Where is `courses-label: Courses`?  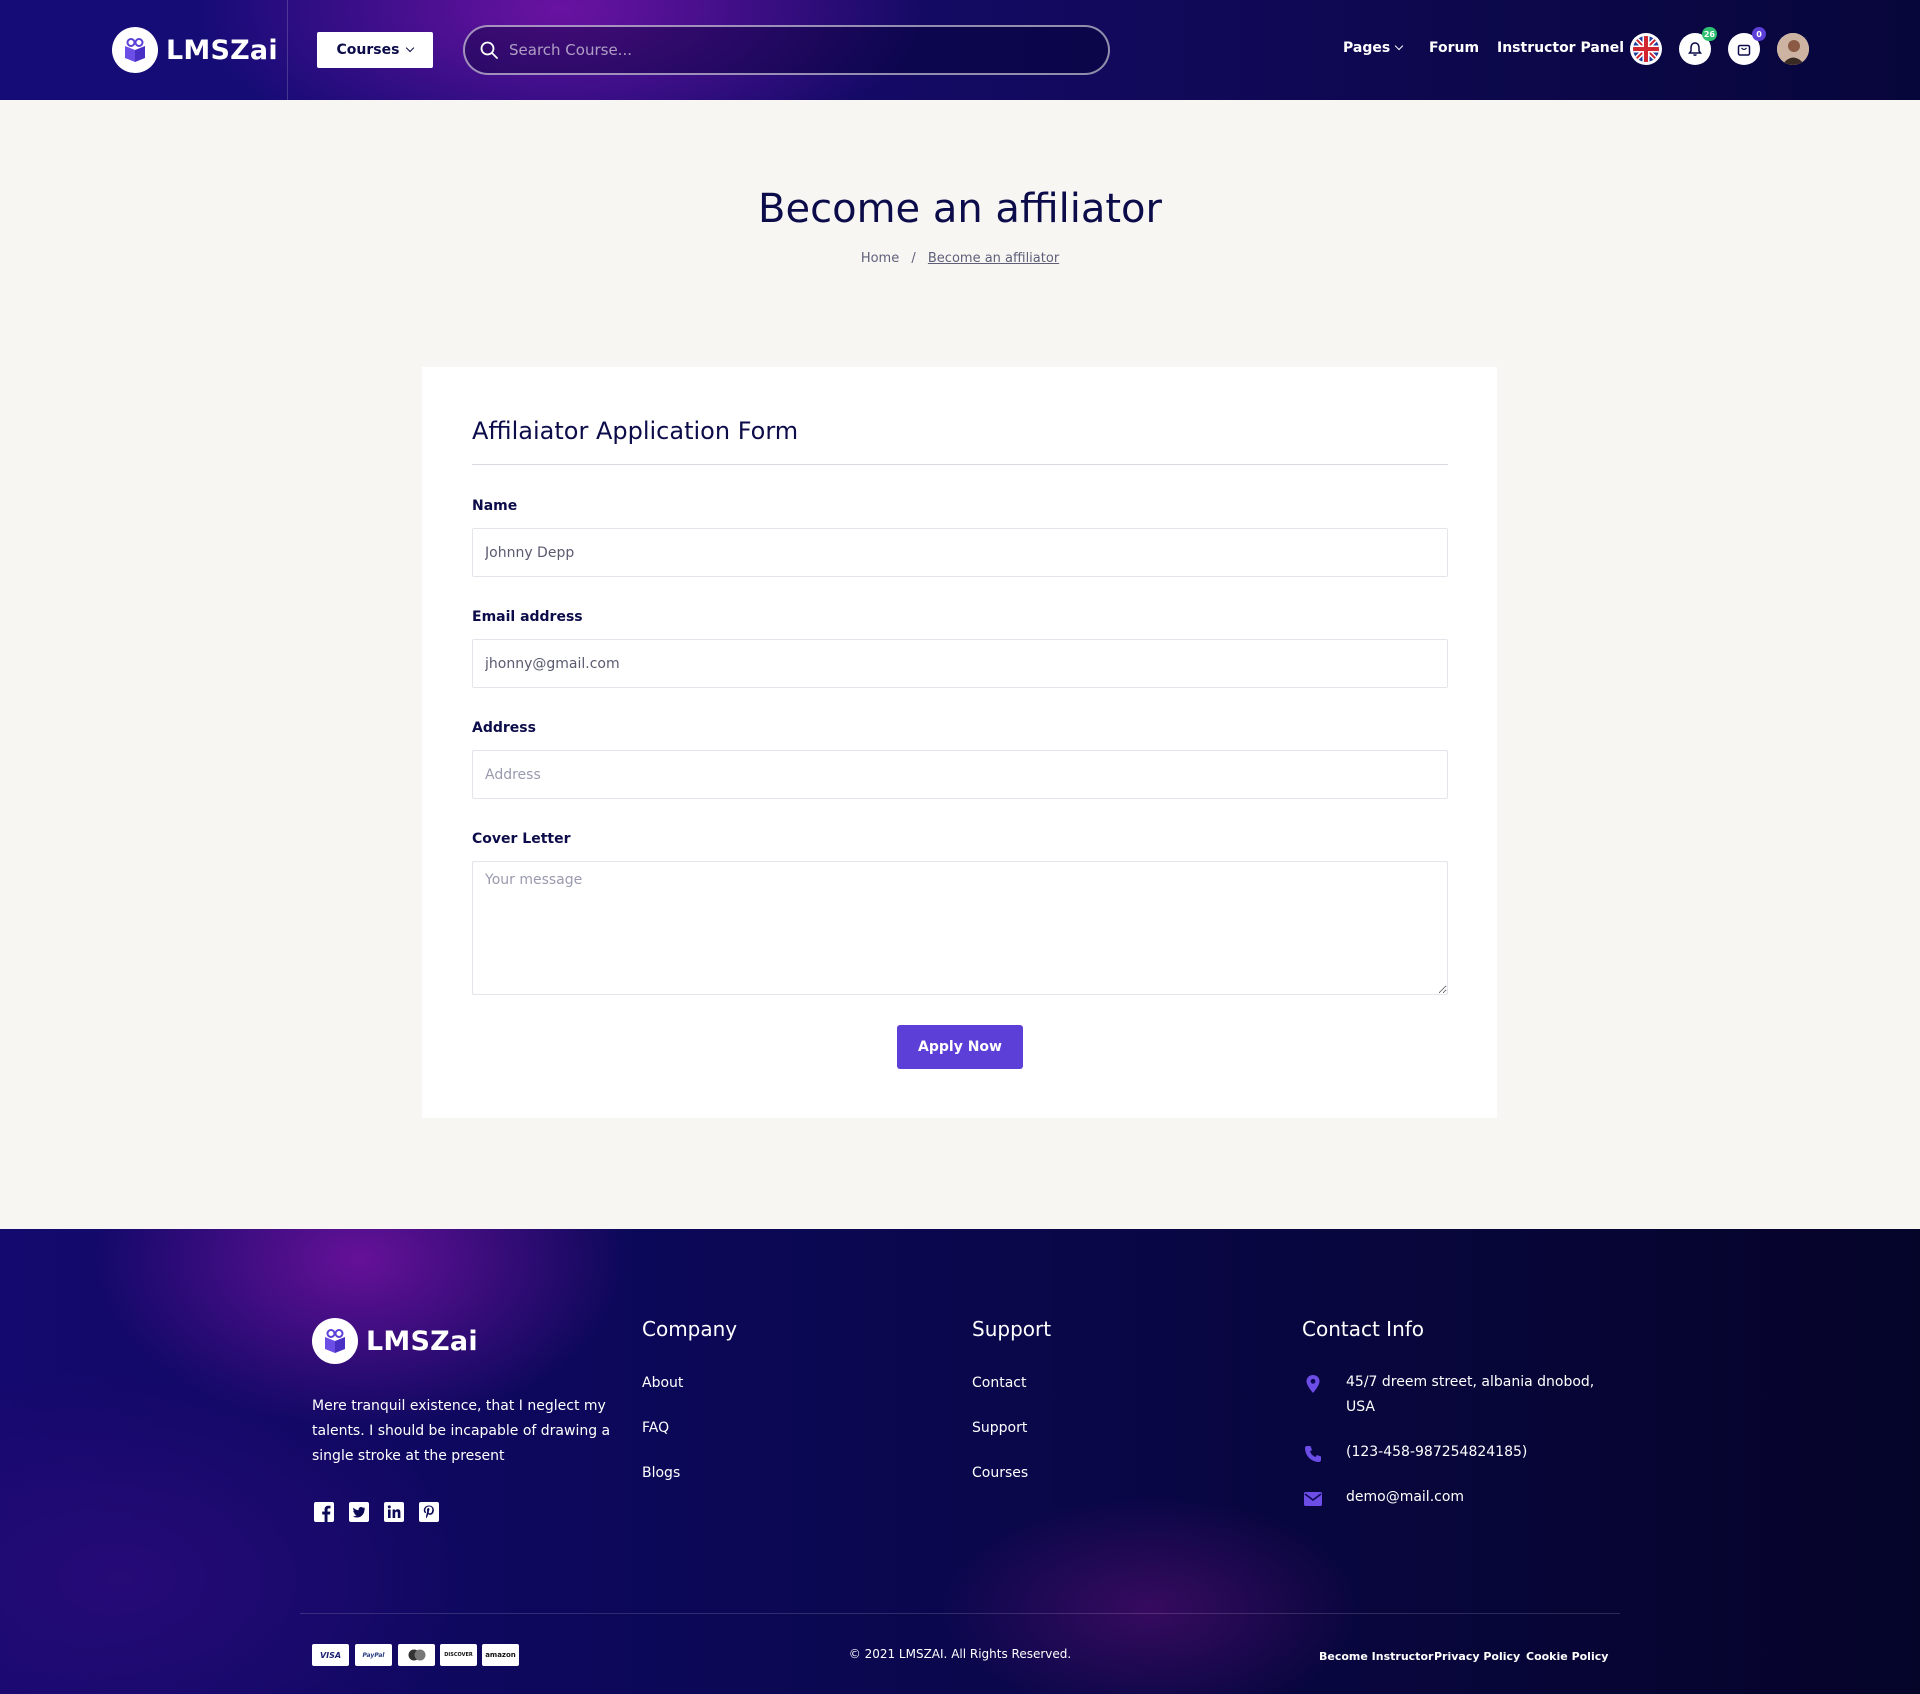 courses-label: Courses is located at coordinates (368, 50).